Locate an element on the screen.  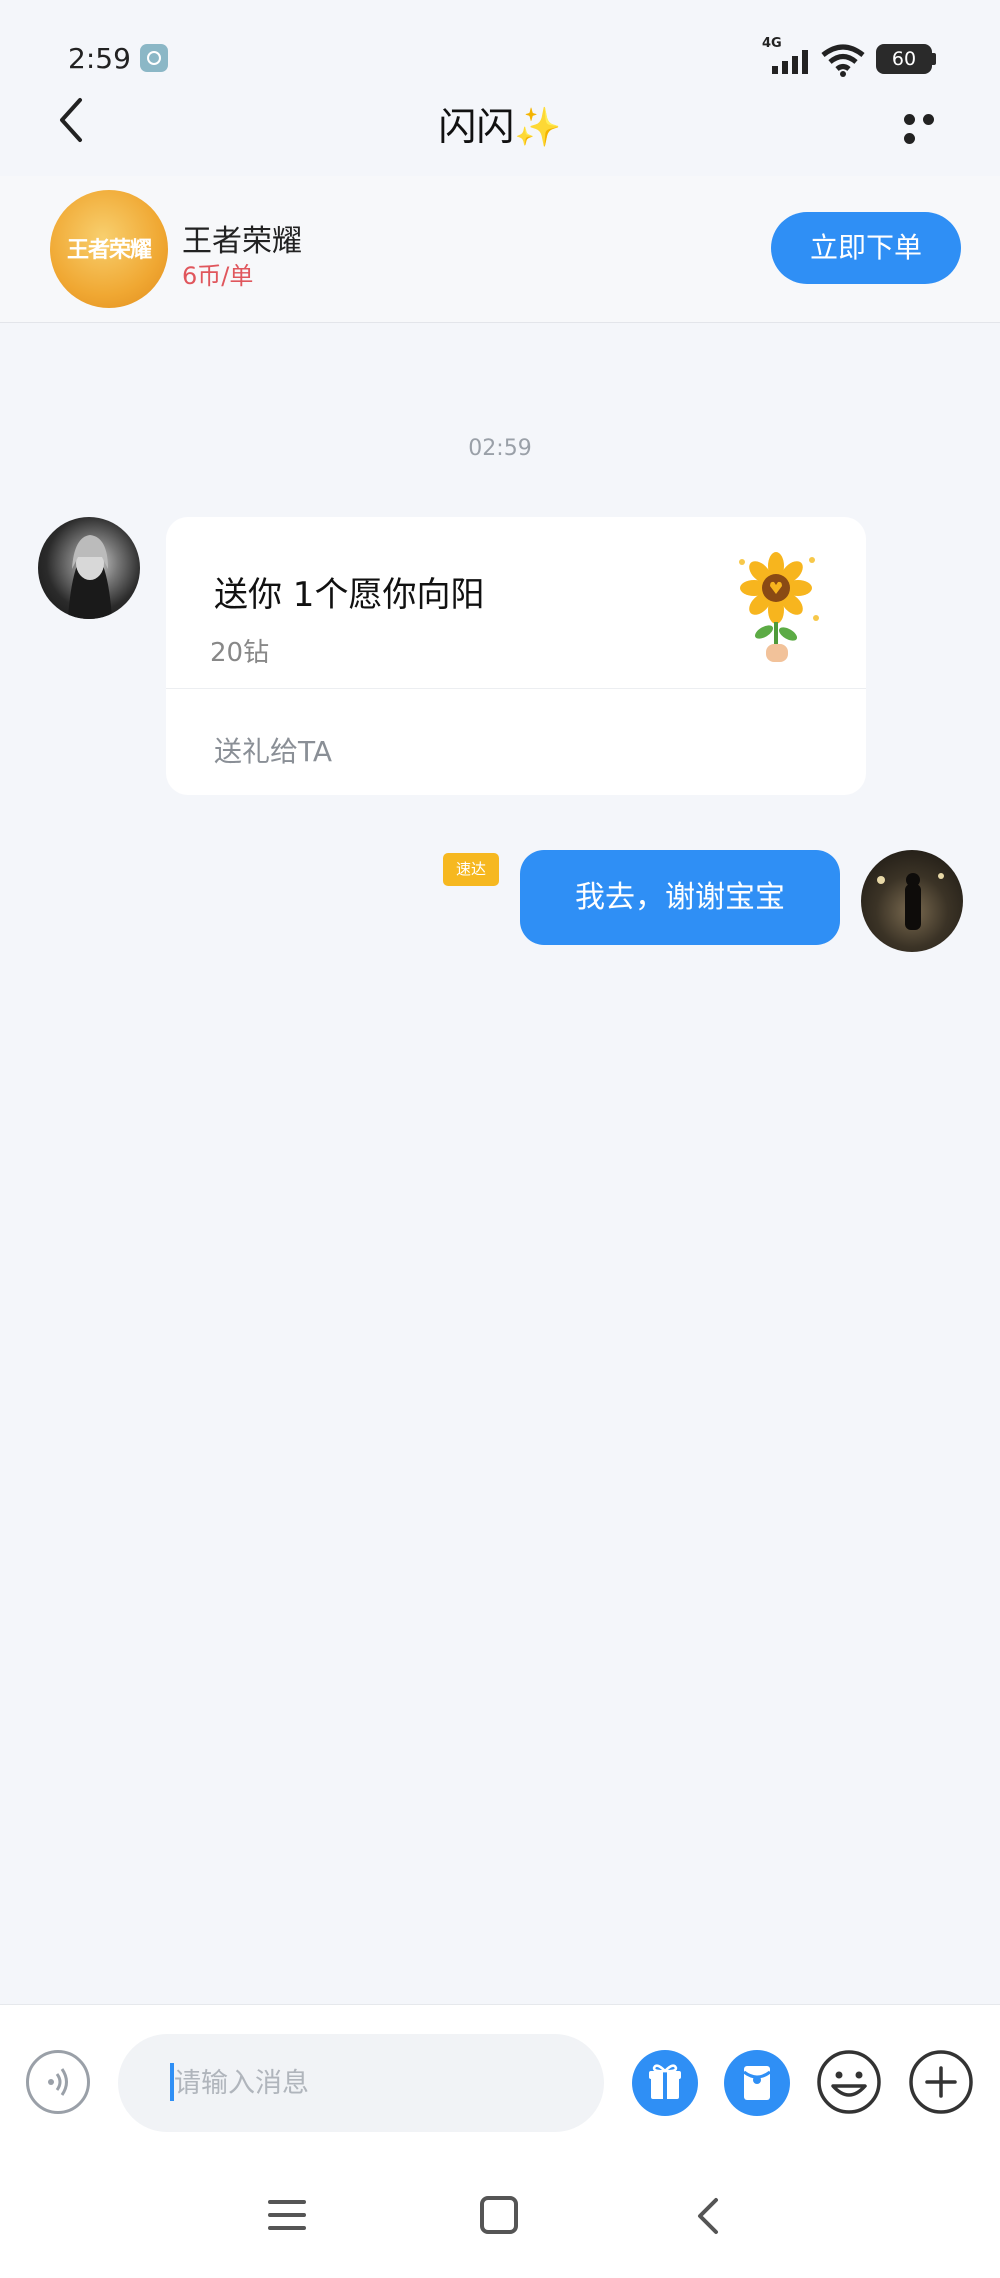
system-back-icon is located at coordinates (708, 2216).